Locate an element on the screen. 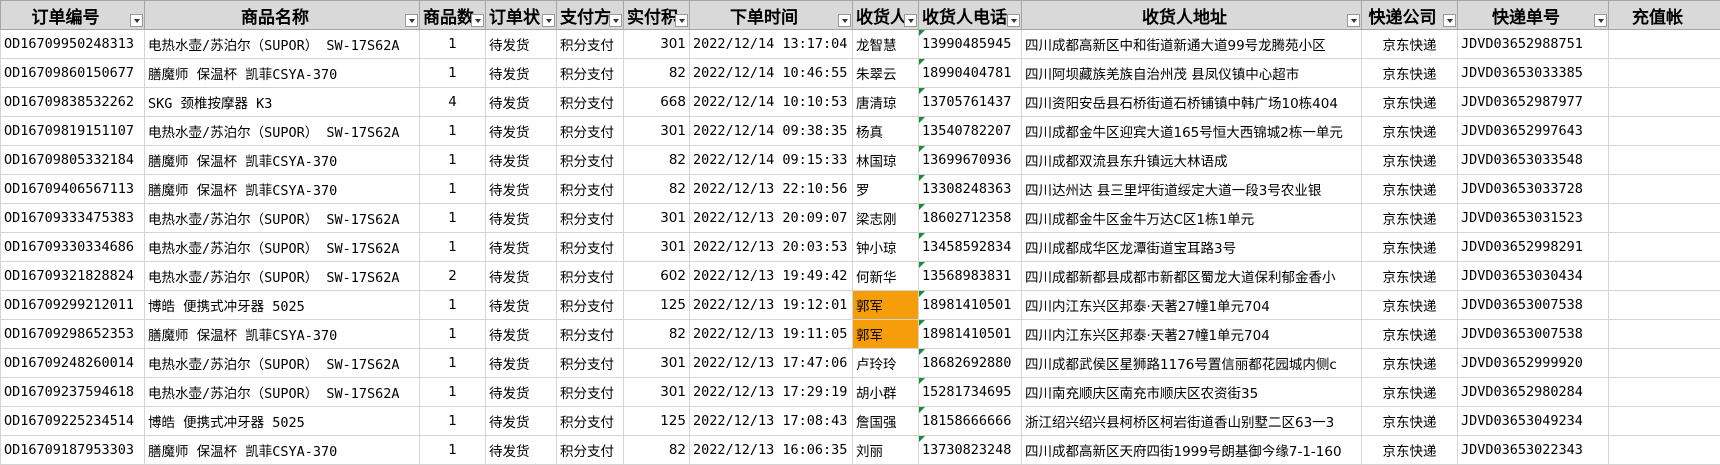 This screenshot has width=1720, height=465. cell-recipient: 詹国强 is located at coordinates (885, 421).